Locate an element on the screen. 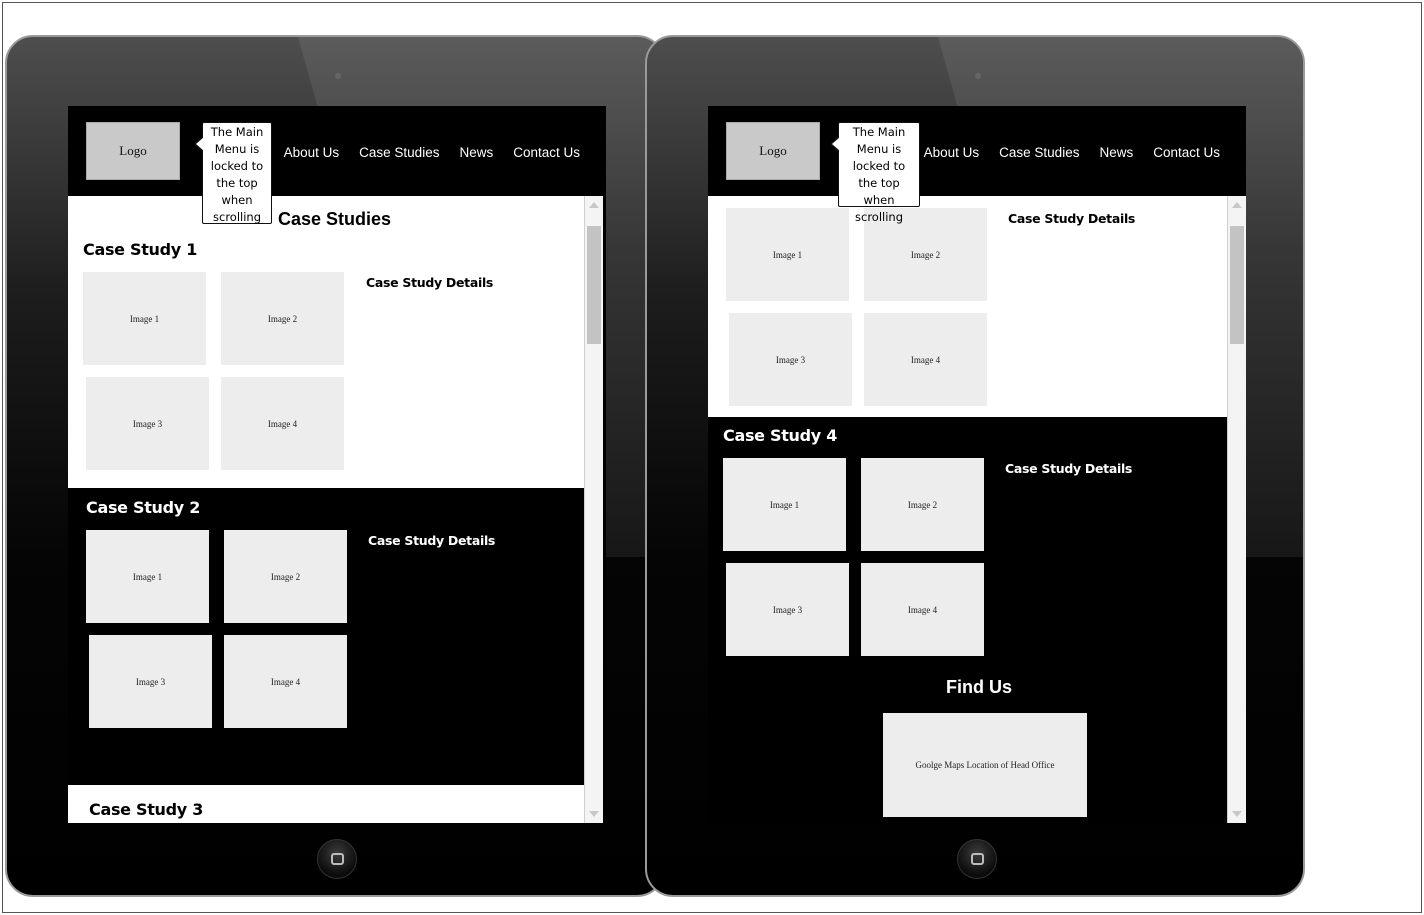 Image resolution: width=1424 pixels, height=915 pixels. cs1-image-3: Image 3 is located at coordinates (147, 423).